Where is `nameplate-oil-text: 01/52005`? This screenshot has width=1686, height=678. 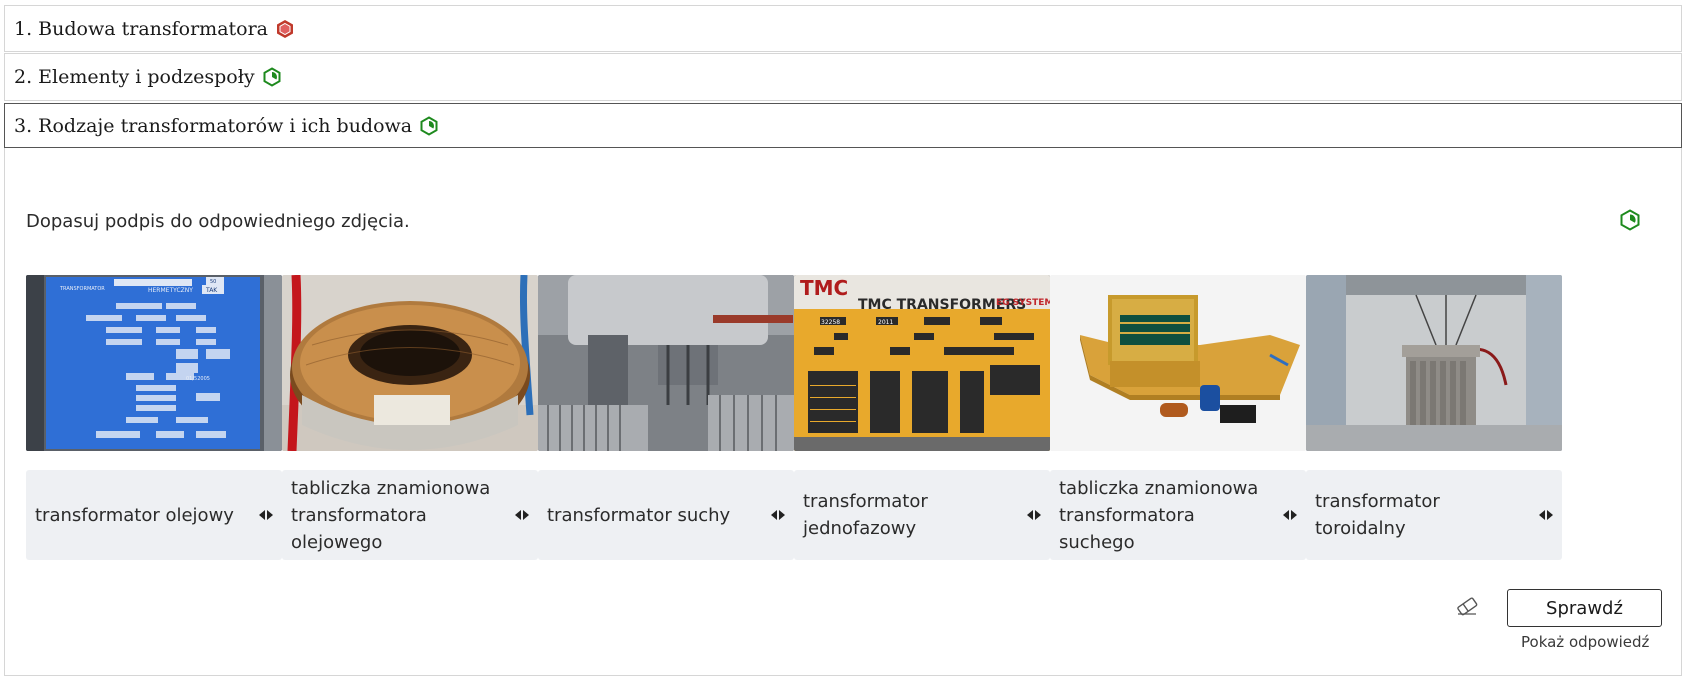
nameplate-oil-text: 01/52005 is located at coordinates (198, 379).